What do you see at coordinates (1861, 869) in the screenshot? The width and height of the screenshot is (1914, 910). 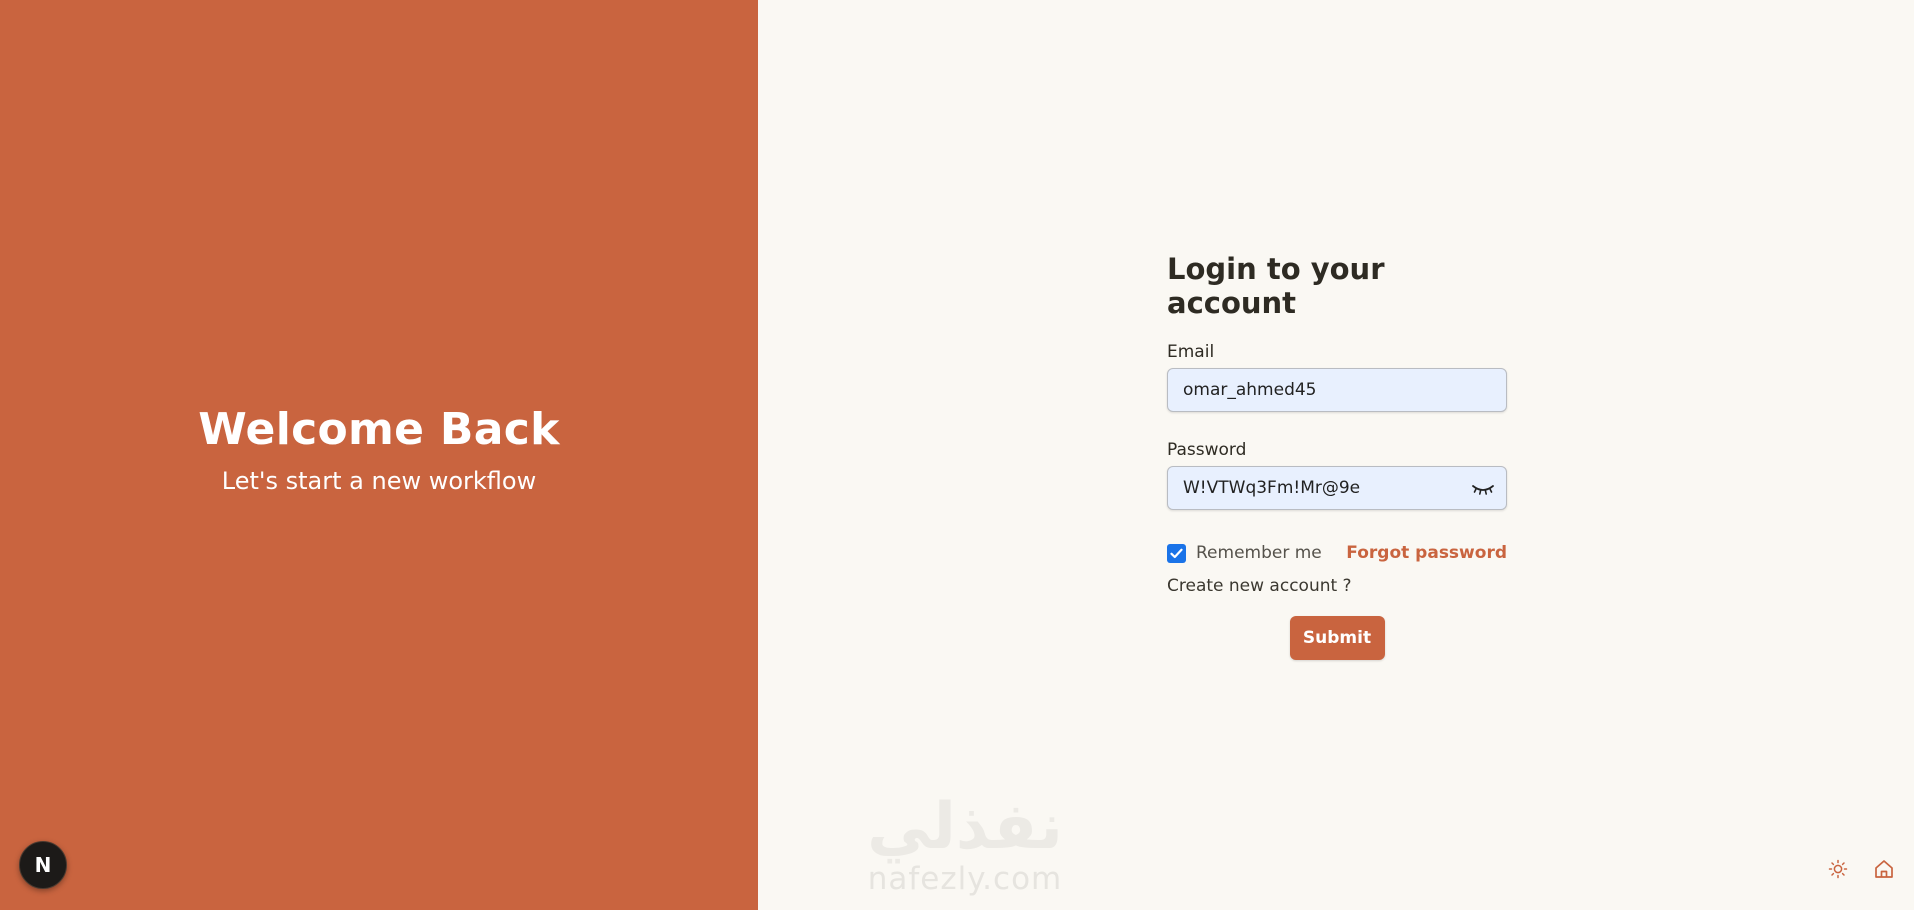 I see `bottom-toolbar` at bounding box center [1861, 869].